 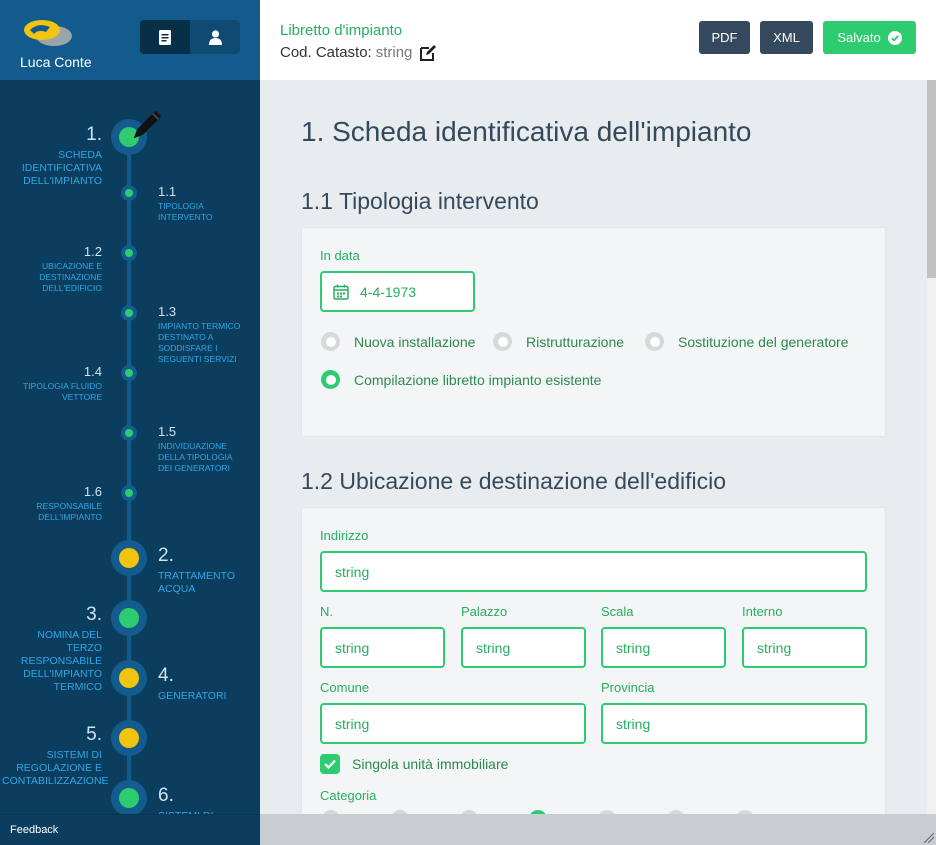 I want to click on radio-nuova-installazione: Nuova installazione, so click(x=398, y=341).